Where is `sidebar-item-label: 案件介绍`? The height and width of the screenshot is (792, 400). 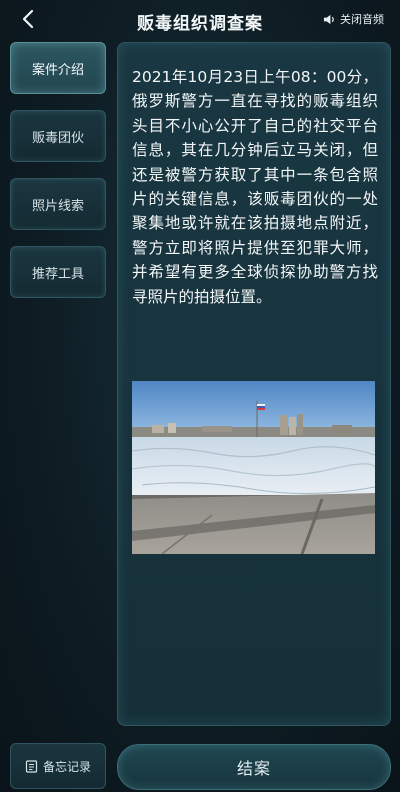
sidebar-item-label: 案件介绍 is located at coordinates (57, 70).